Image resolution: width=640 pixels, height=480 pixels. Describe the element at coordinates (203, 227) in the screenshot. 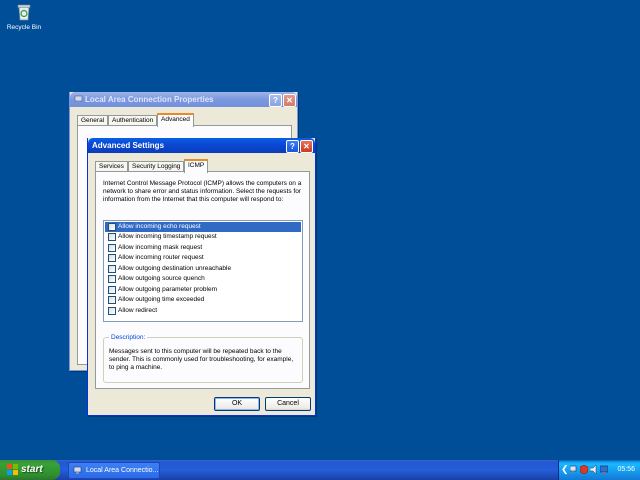

I see `list-item: Allow incoming echo request` at that location.